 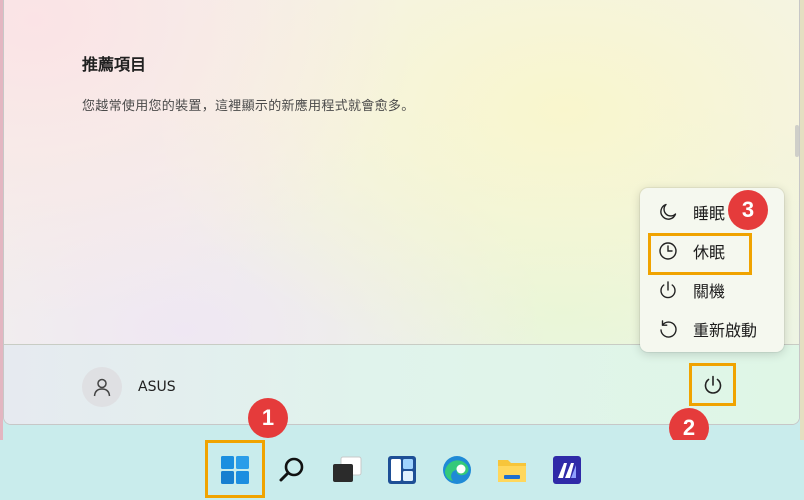 I want to click on menu-item-label: 休眠, so click(x=709, y=252).